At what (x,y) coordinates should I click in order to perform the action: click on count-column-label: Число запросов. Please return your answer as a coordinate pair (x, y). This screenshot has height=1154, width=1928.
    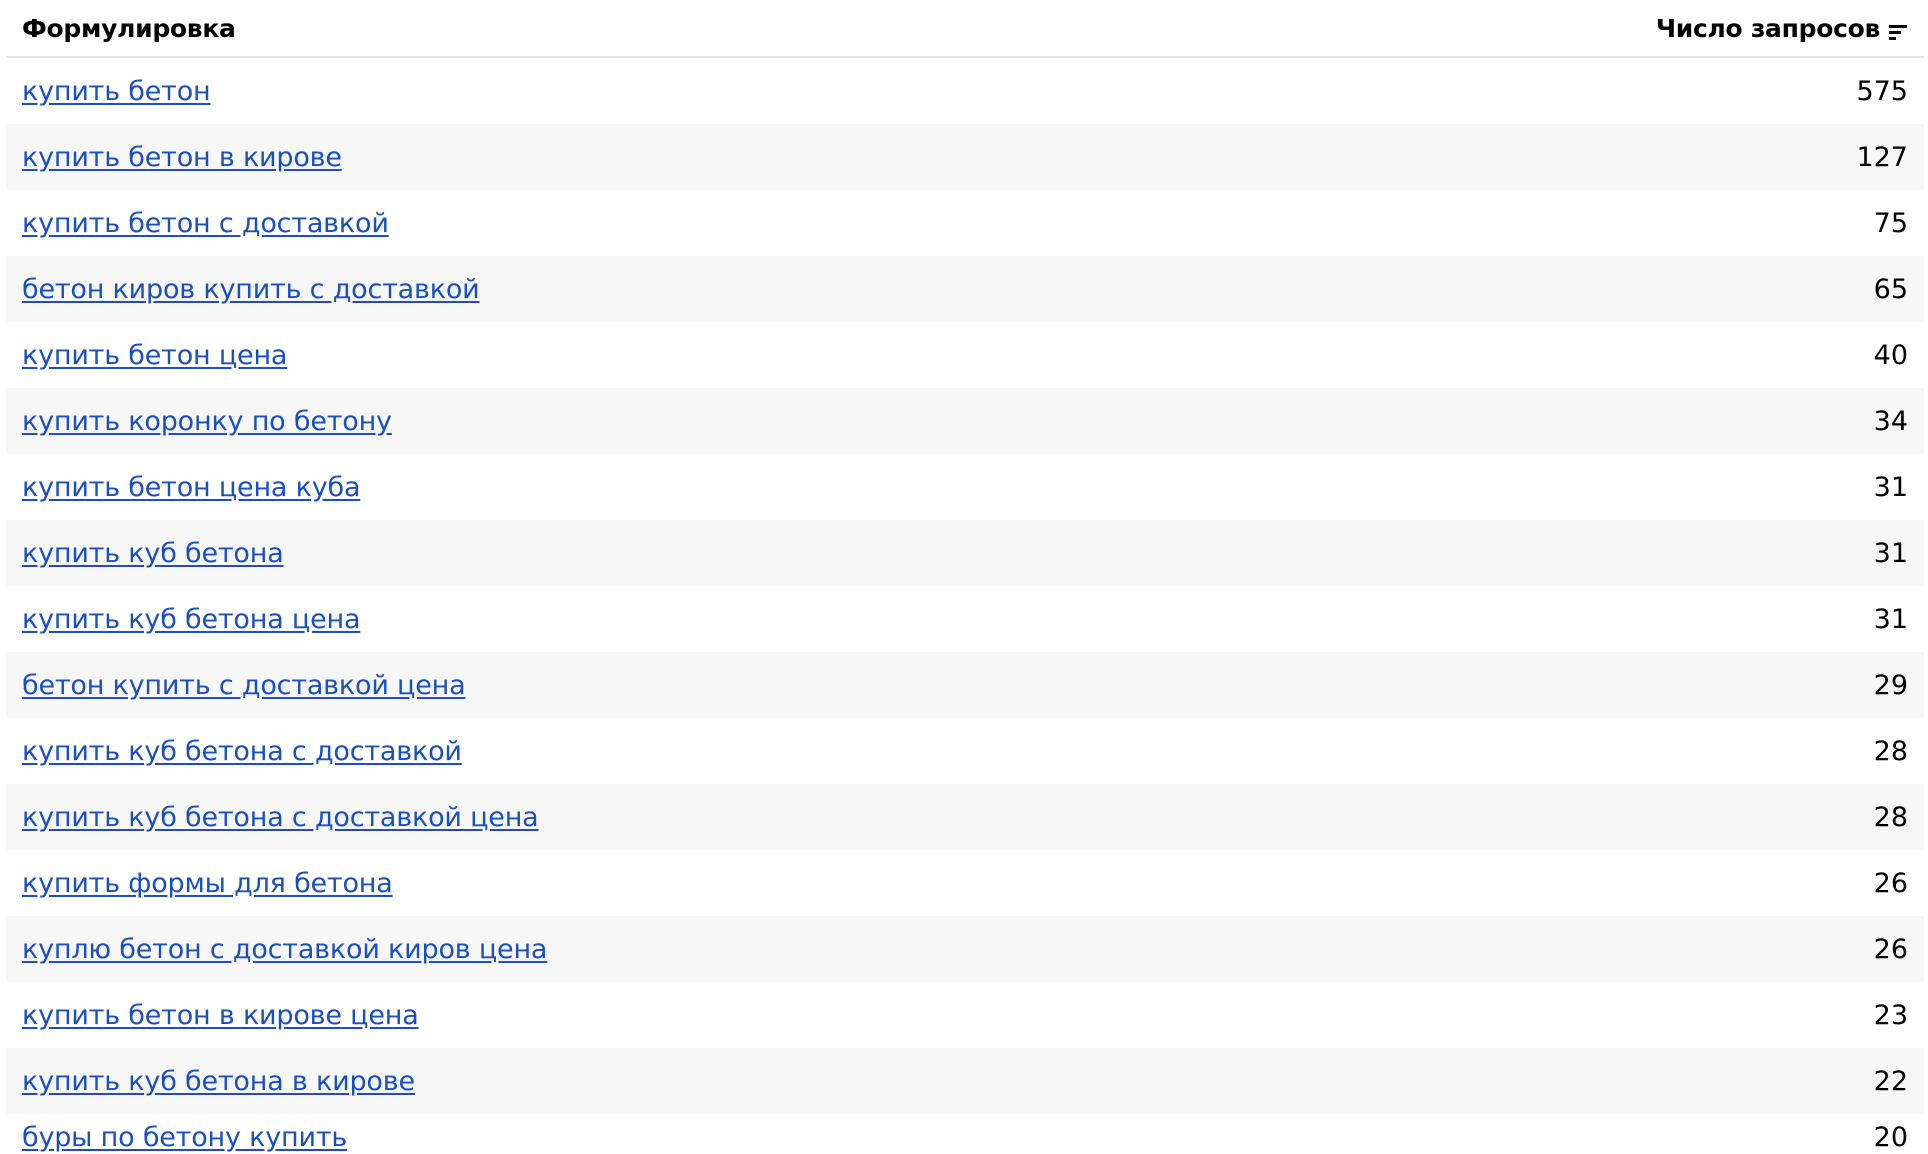
    Looking at the image, I should click on (1767, 28).